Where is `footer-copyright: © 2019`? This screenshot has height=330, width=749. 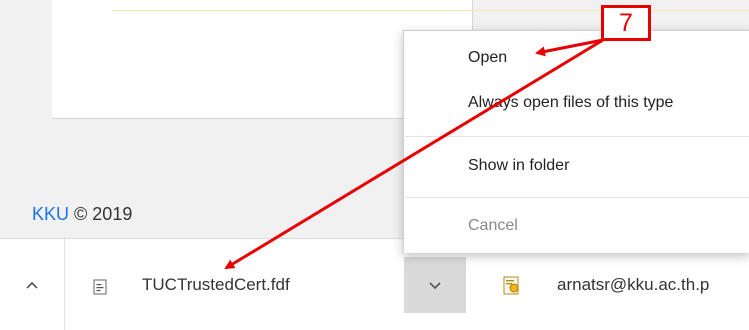 footer-copyright: © 2019 is located at coordinates (103, 214).